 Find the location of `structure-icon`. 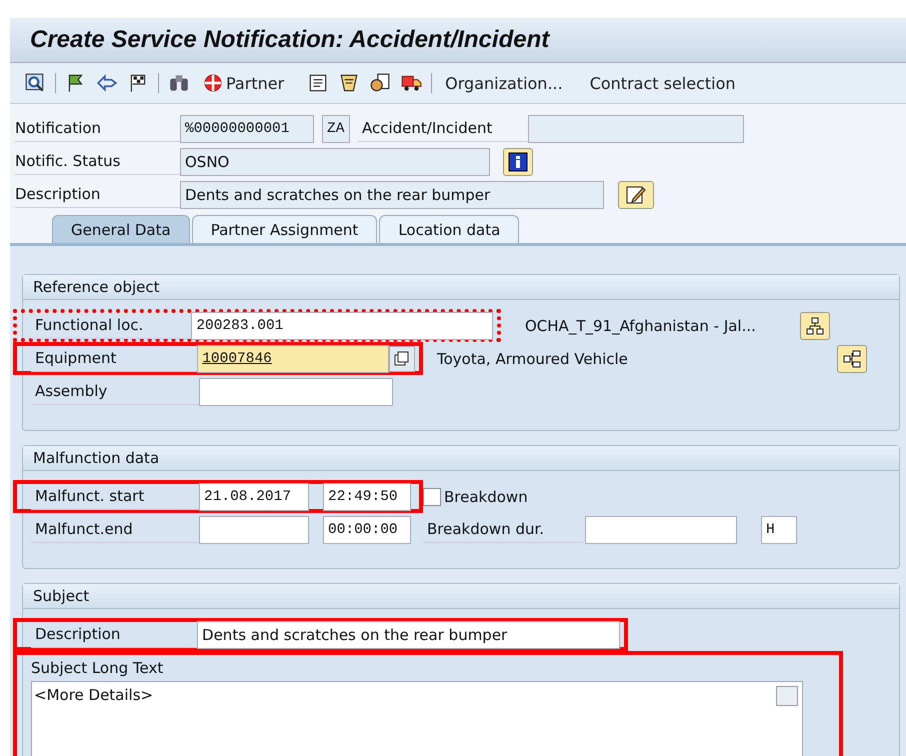

structure-icon is located at coordinates (852, 358).